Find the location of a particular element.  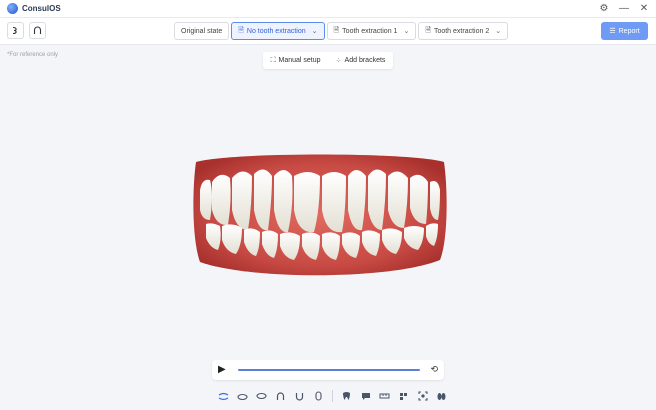

add-brackets-button: ⁘ Add brackets is located at coordinates (361, 61).